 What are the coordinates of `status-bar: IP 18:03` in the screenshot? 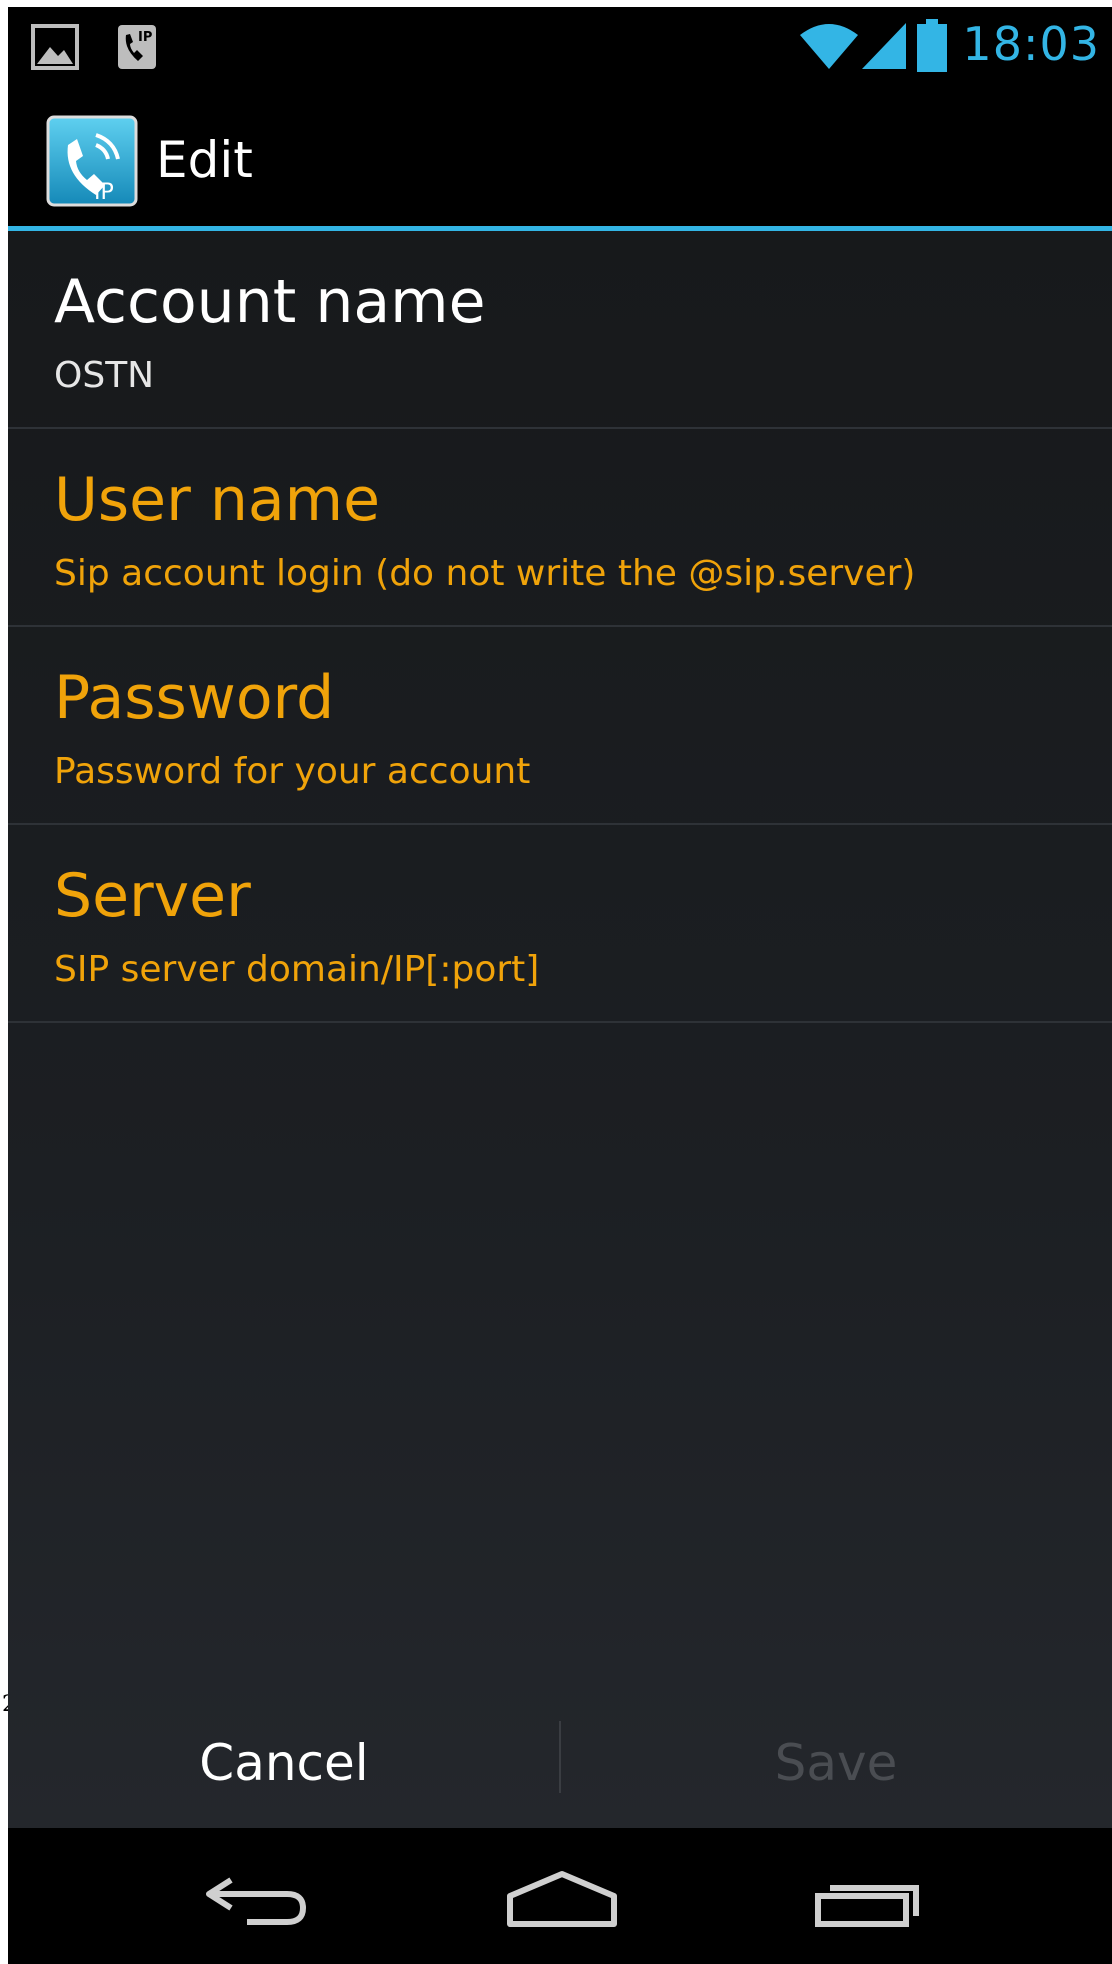 It's located at (560, 46).